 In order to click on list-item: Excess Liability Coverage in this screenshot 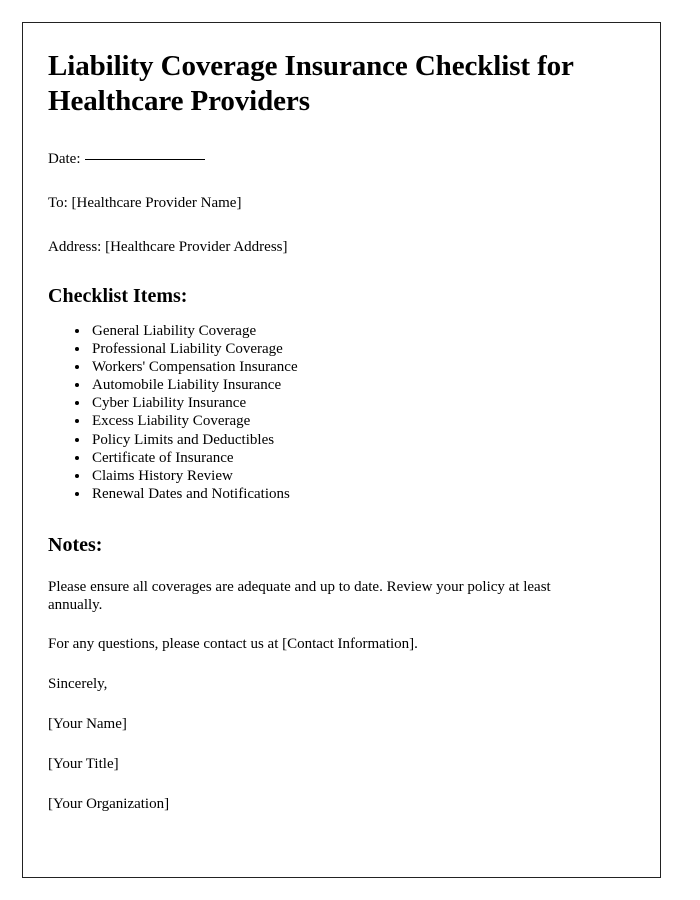, I will do `click(356, 421)`.